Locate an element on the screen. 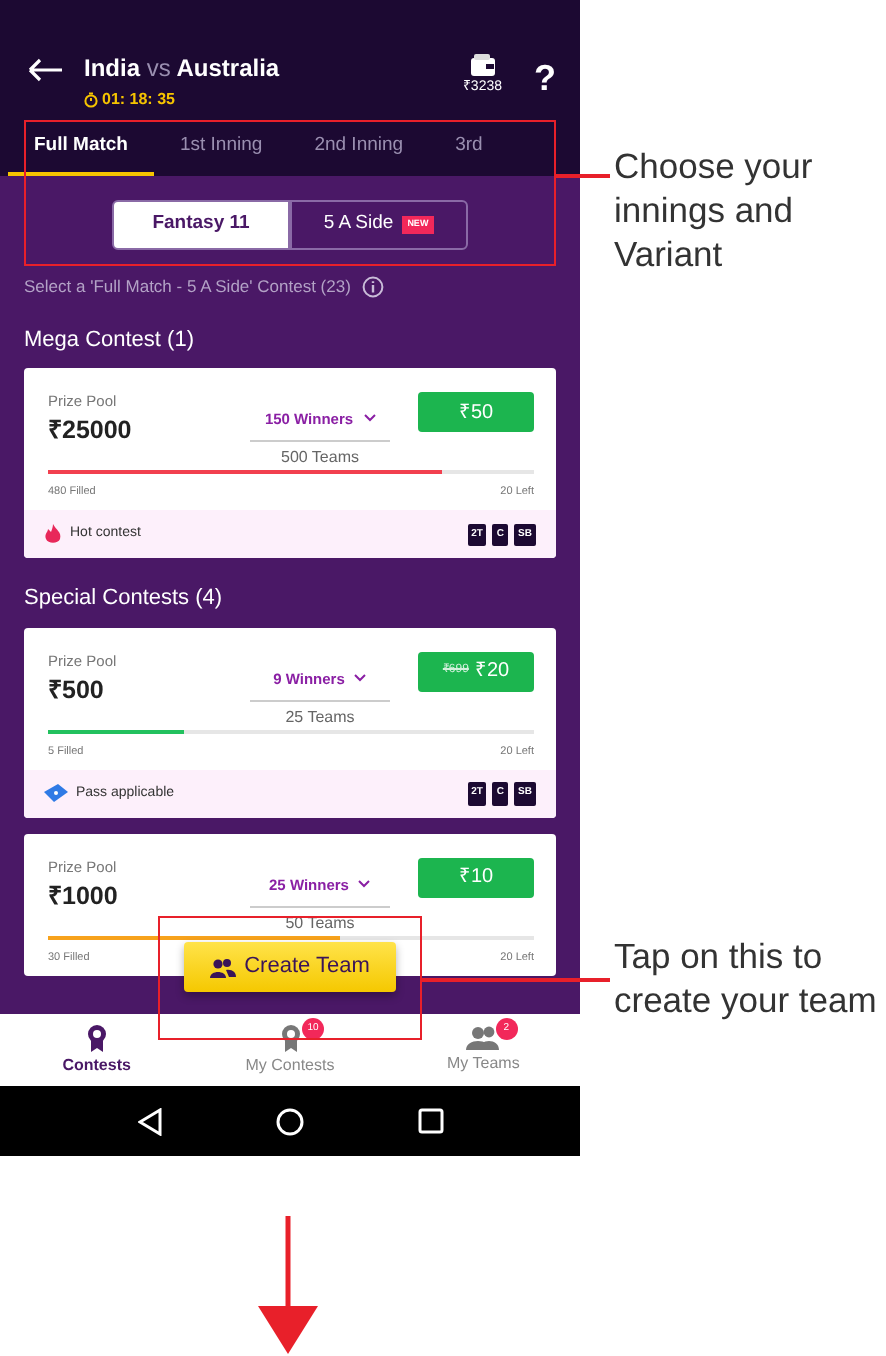 The image size is (886, 1356). innings-tab: Full Match is located at coordinates (81, 148).